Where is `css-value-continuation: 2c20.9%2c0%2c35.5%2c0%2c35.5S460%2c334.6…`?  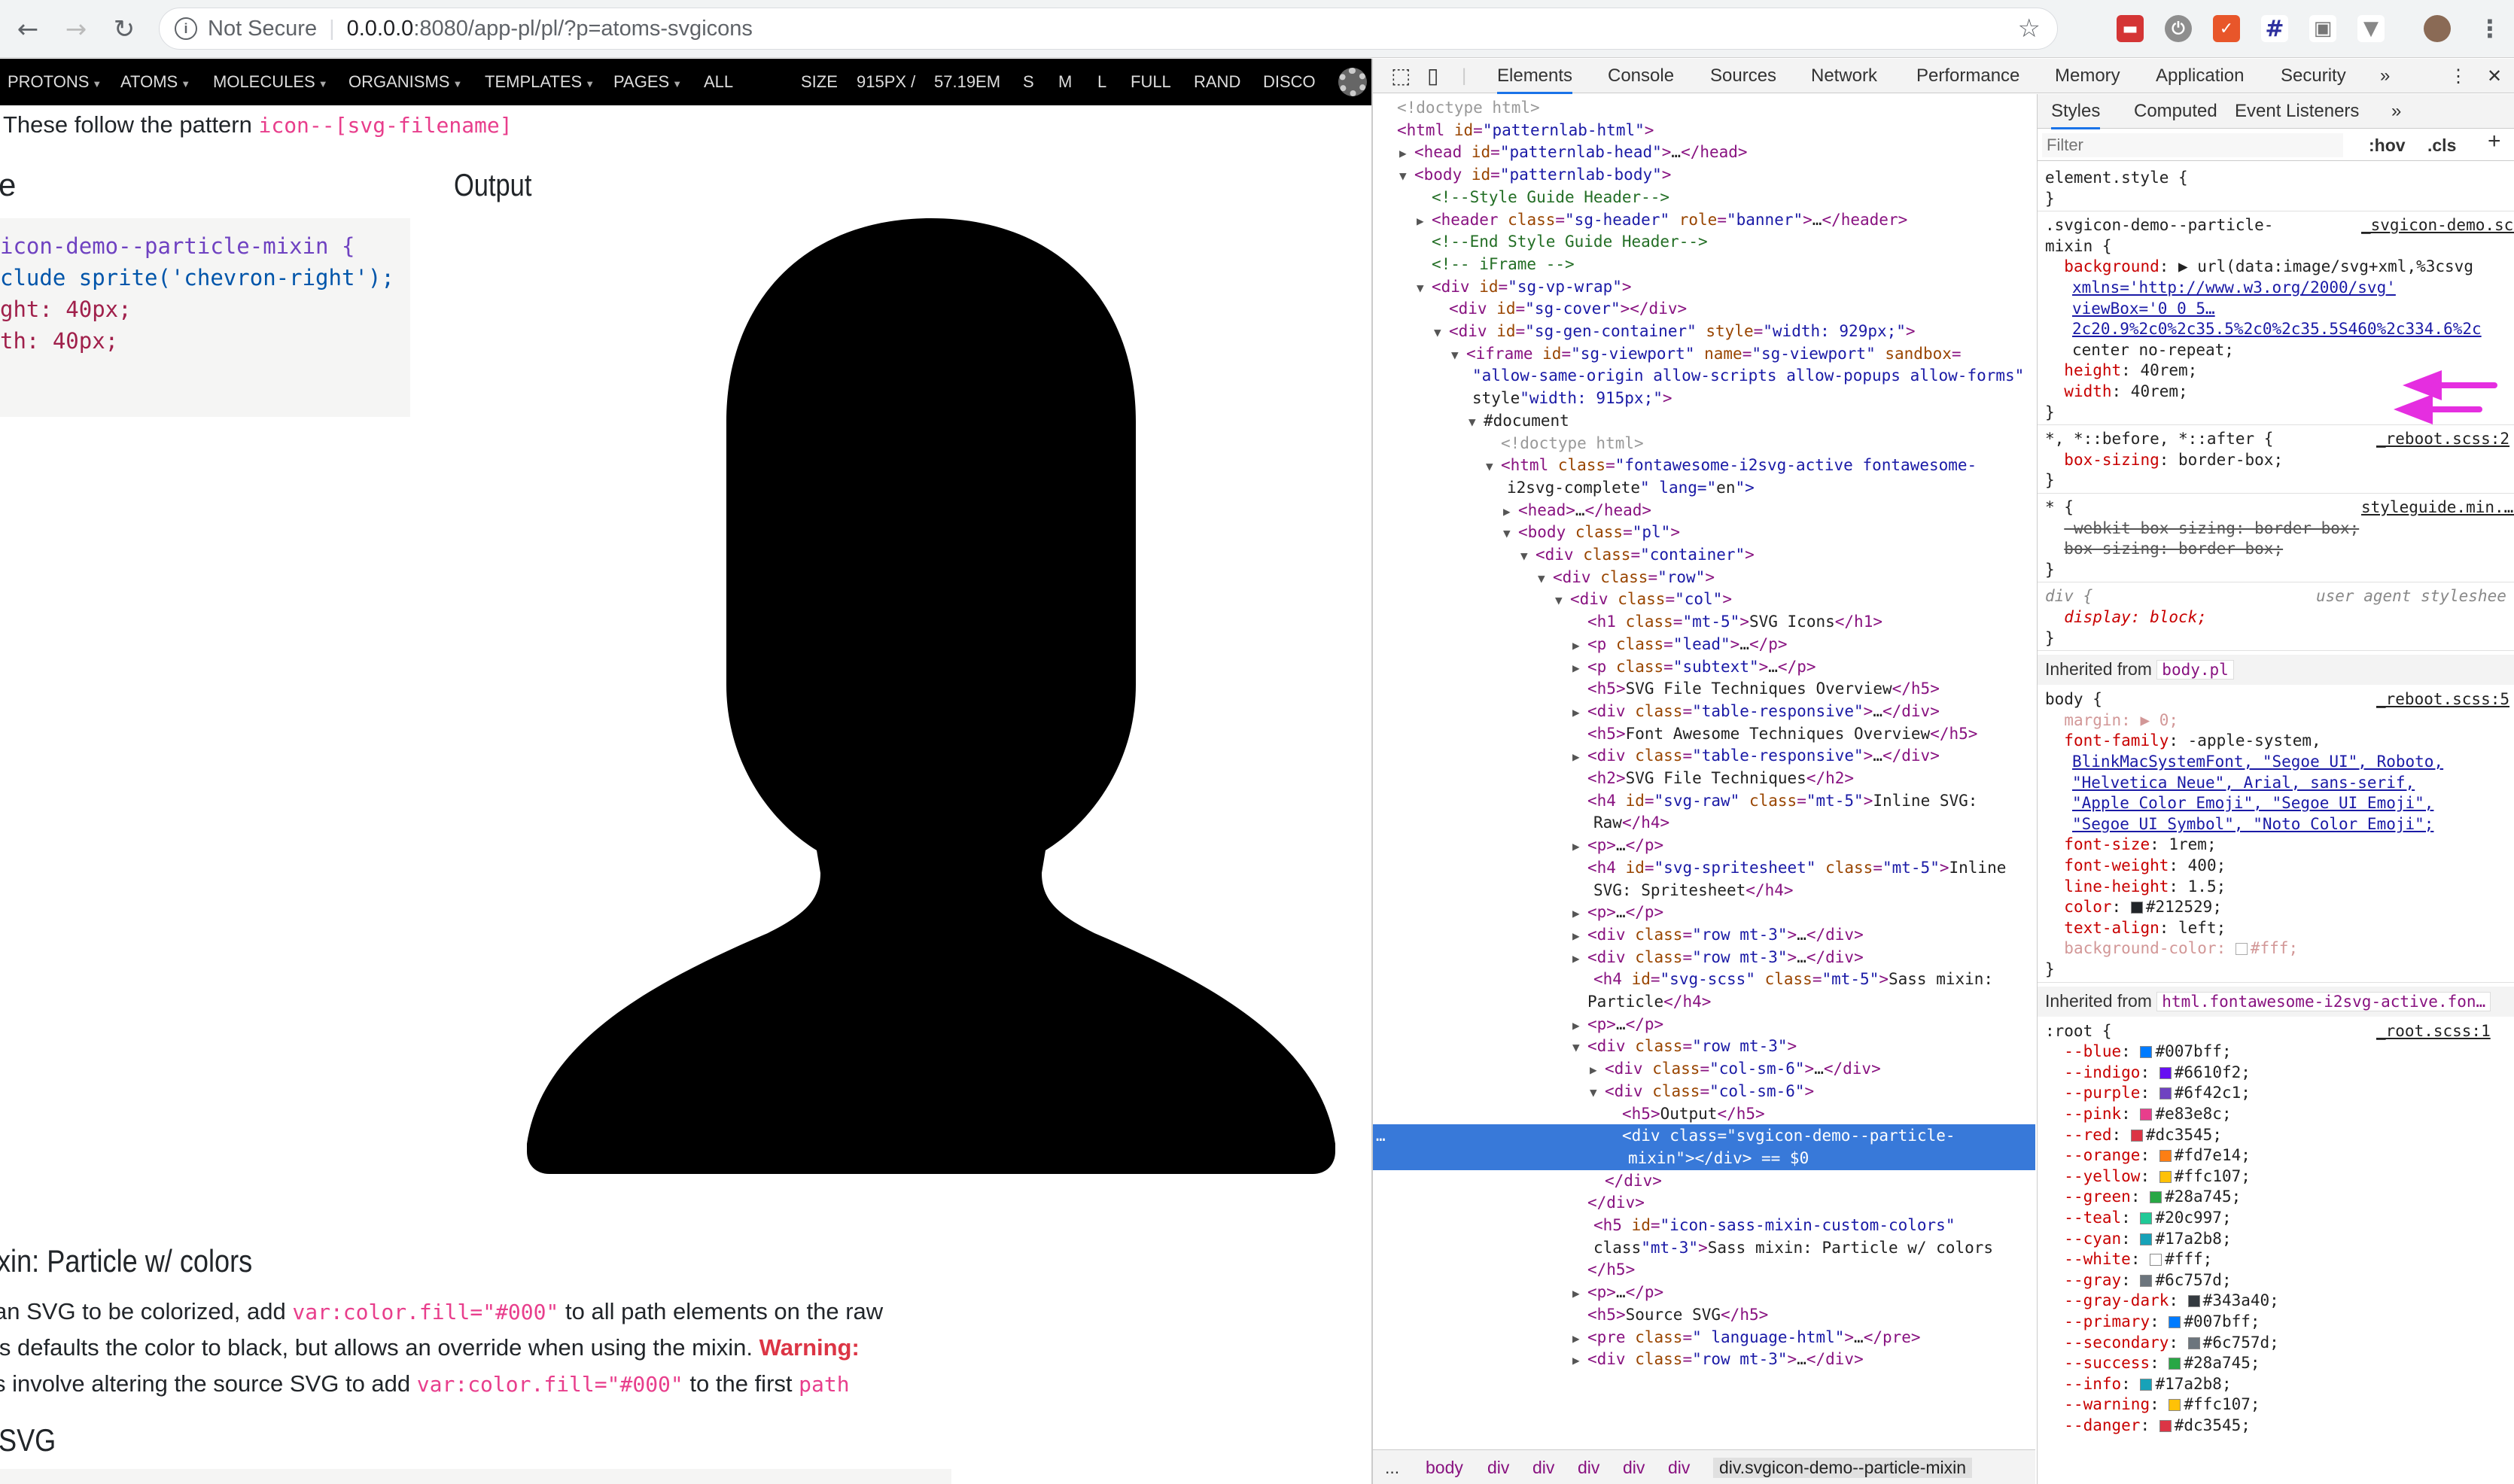 css-value-continuation: 2c20.9%2c0%2c35.5%2c0%2c35.5S460%2c334.6… is located at coordinates (2263, 329).